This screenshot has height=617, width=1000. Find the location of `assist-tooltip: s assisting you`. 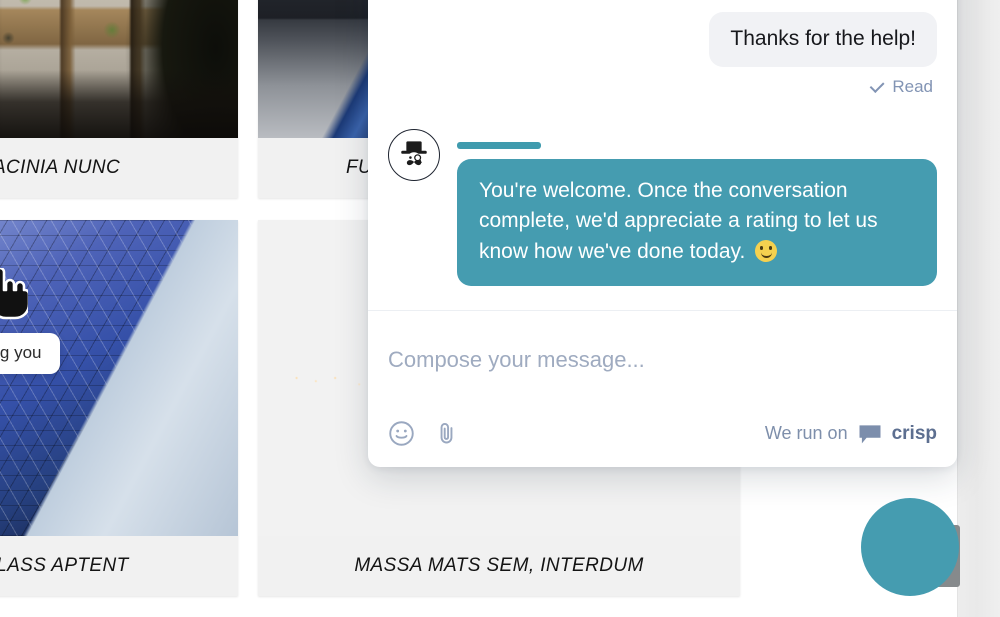

assist-tooltip: s assisting you is located at coordinates (30, 353).